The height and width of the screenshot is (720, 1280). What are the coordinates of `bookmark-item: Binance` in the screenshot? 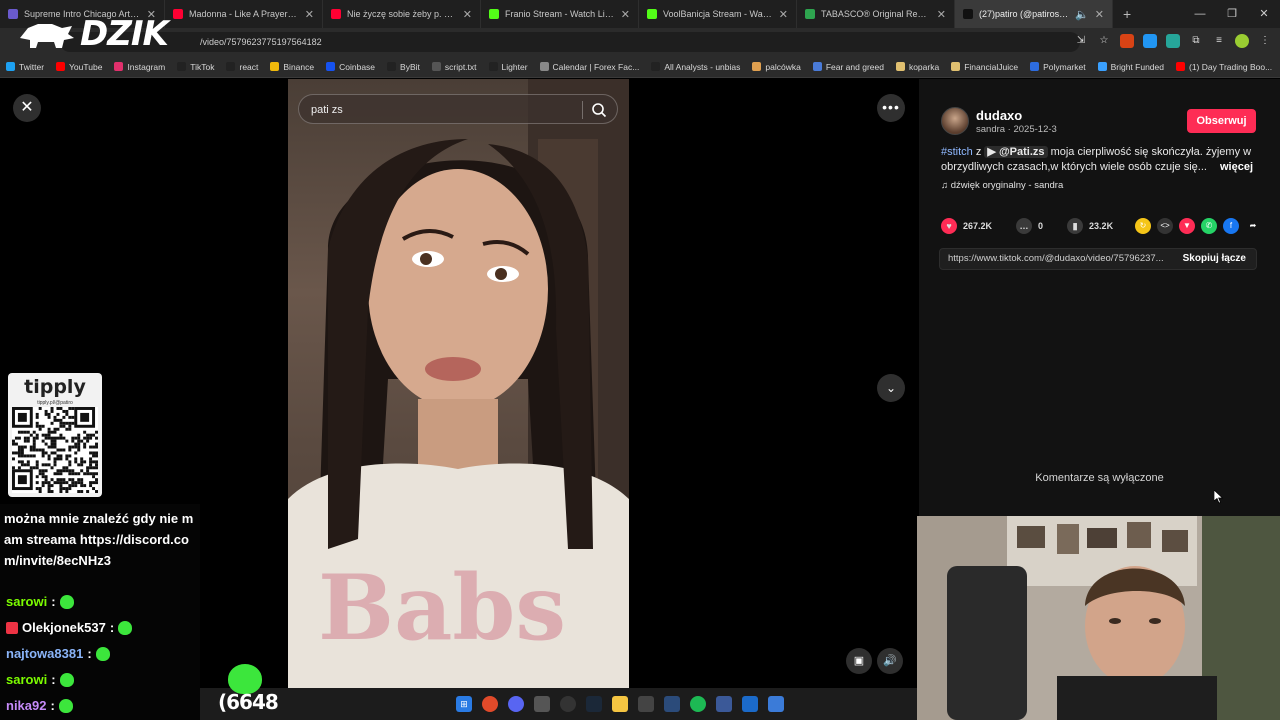 It's located at (292, 67).